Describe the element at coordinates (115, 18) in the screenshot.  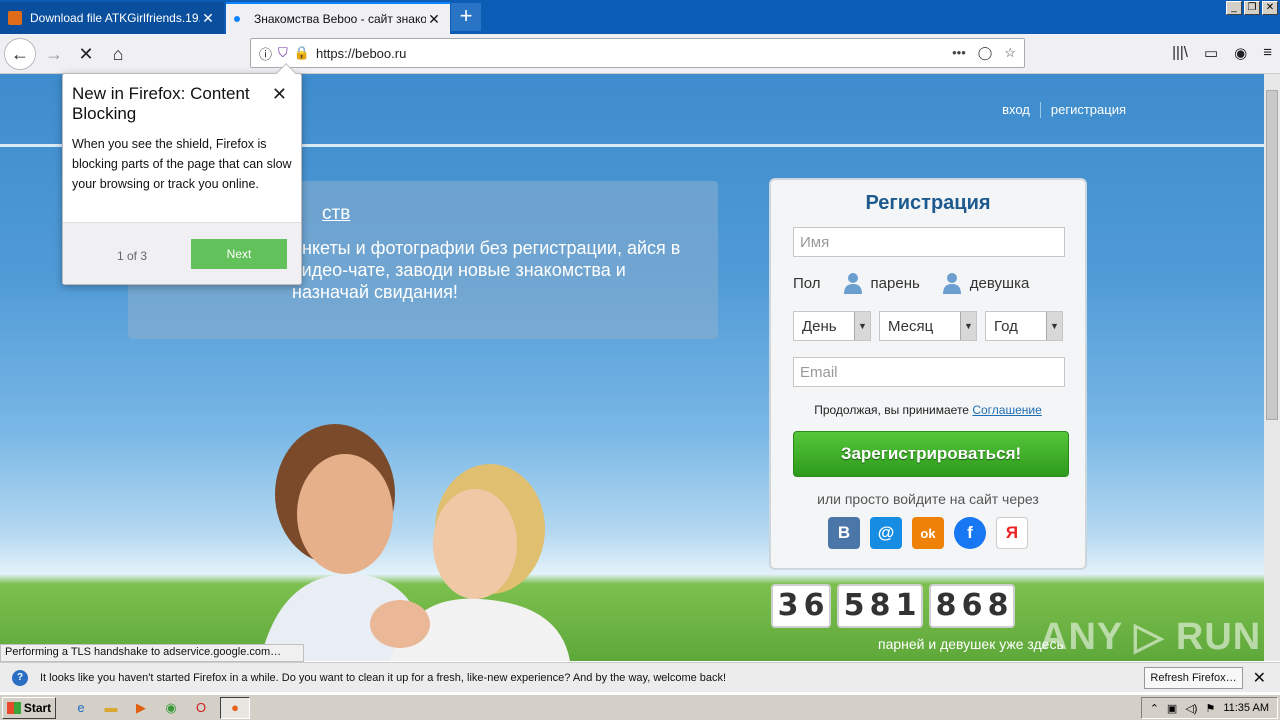
I see `tab-title: Download file ATKGirlfriends.19.1:` at that location.